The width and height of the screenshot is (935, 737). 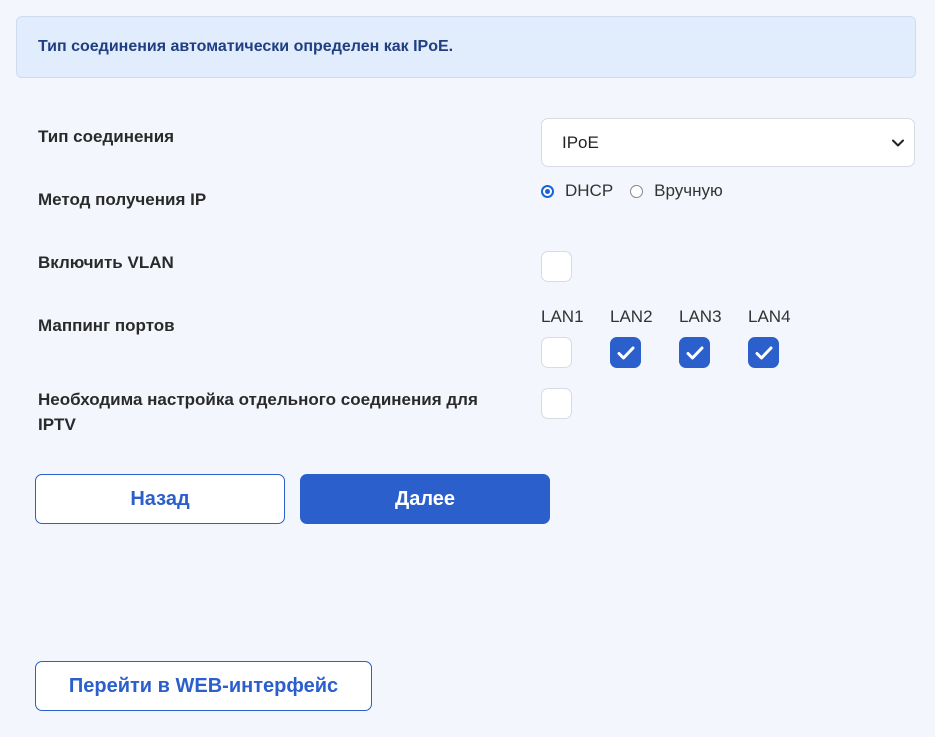 What do you see at coordinates (547, 191) in the screenshot?
I see `radio-dhcp` at bounding box center [547, 191].